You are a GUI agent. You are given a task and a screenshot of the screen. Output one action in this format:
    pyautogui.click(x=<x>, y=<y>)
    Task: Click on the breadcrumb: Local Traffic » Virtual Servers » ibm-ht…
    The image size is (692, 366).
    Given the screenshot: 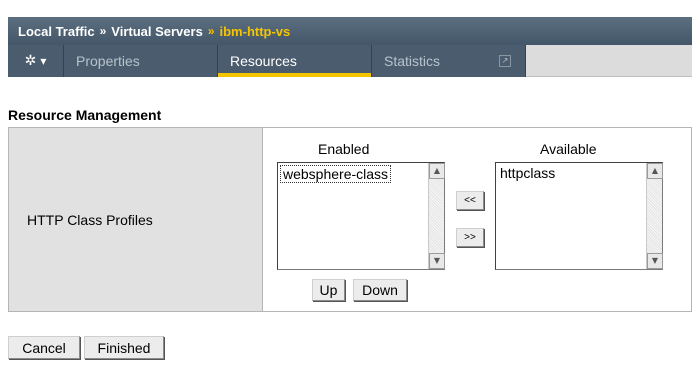 What is the action you would take?
    pyautogui.click(x=350, y=31)
    